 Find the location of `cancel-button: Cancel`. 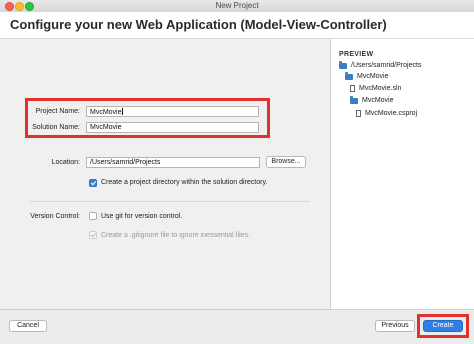

cancel-button: Cancel is located at coordinates (28, 326).